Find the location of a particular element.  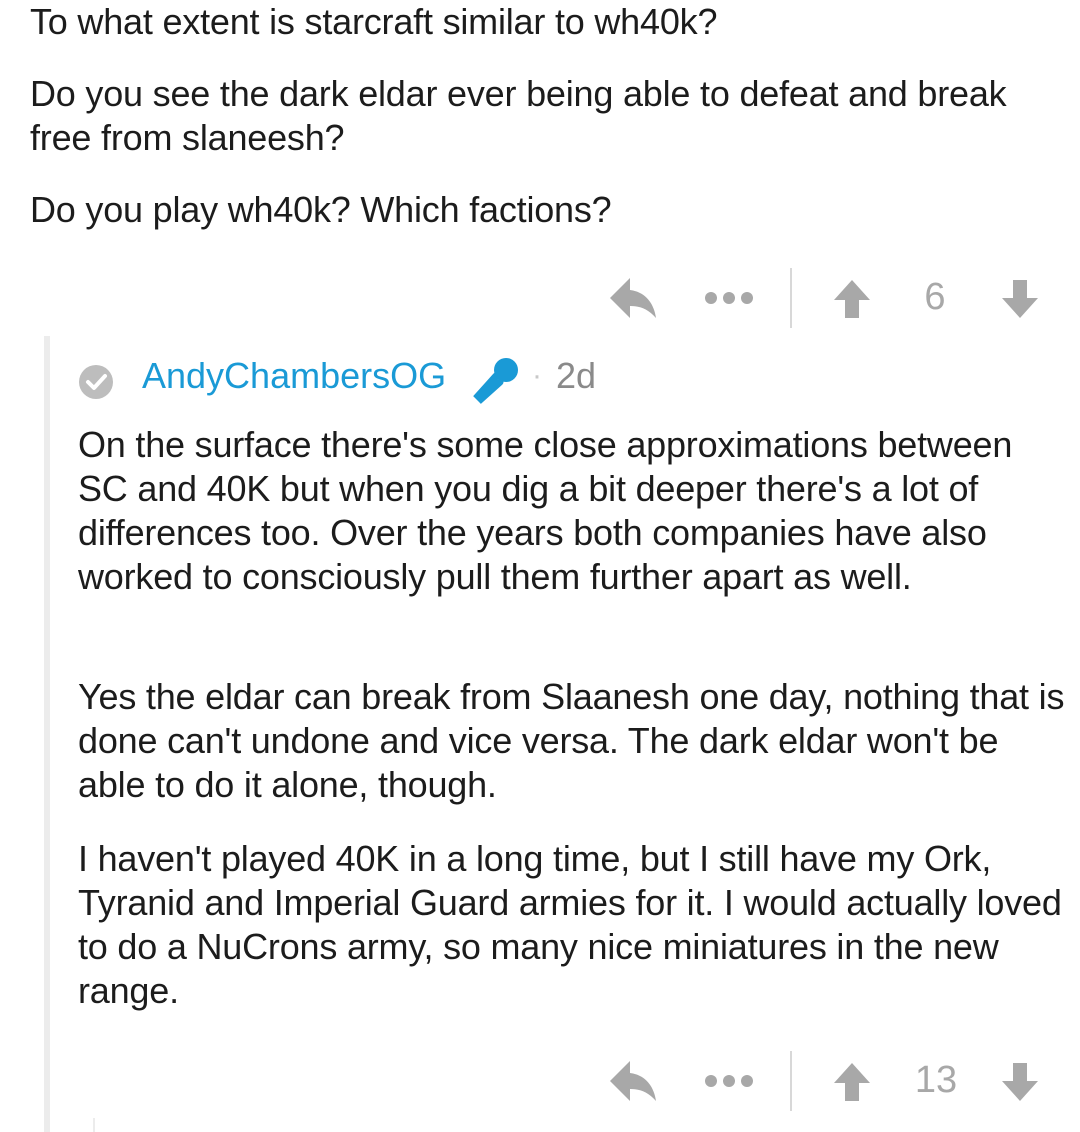

post-action-bar: 6 is located at coordinates (830, 297).